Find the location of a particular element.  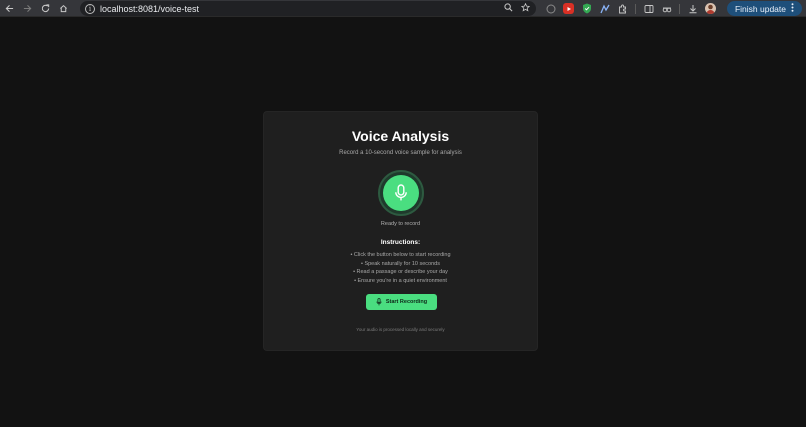

microphone-button-ring is located at coordinates (401, 193).